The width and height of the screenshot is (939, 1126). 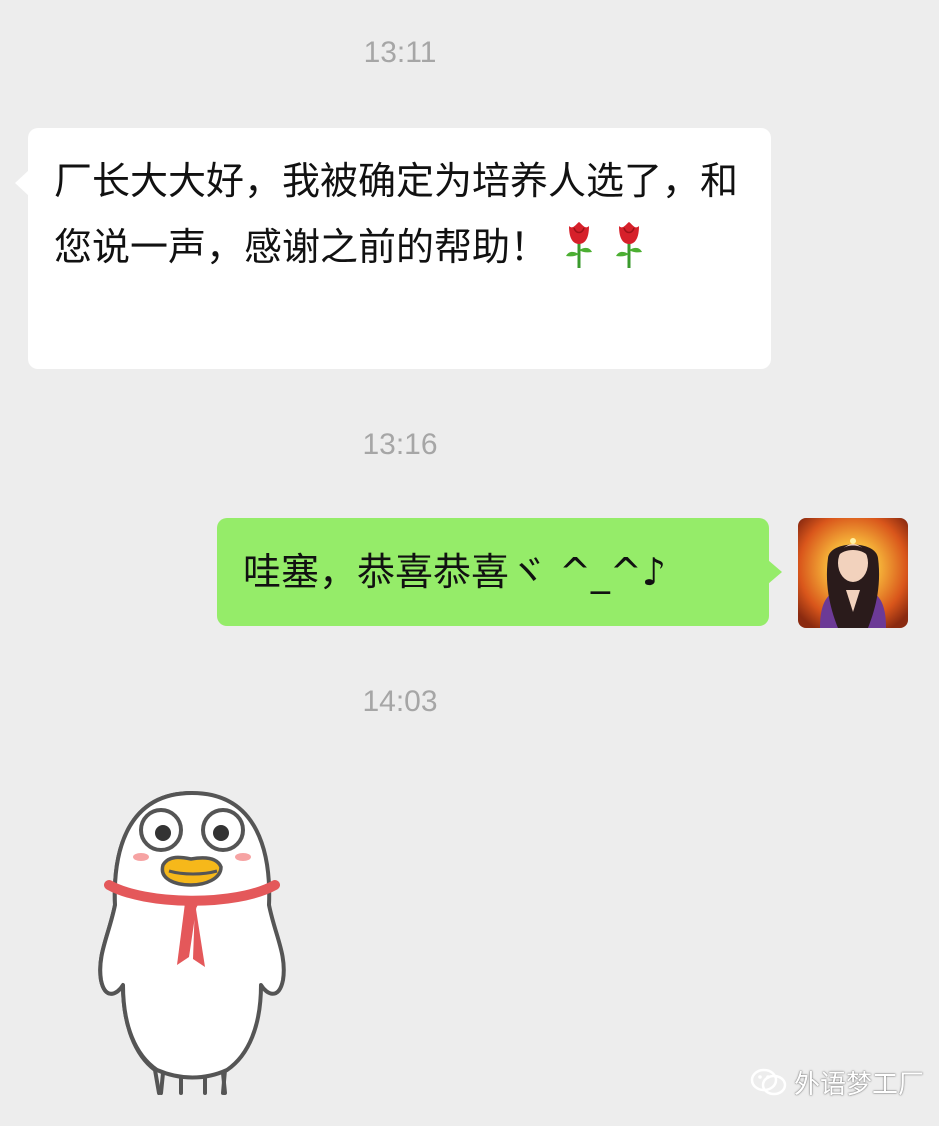 I want to click on user-avatar, so click(x=853, y=573).